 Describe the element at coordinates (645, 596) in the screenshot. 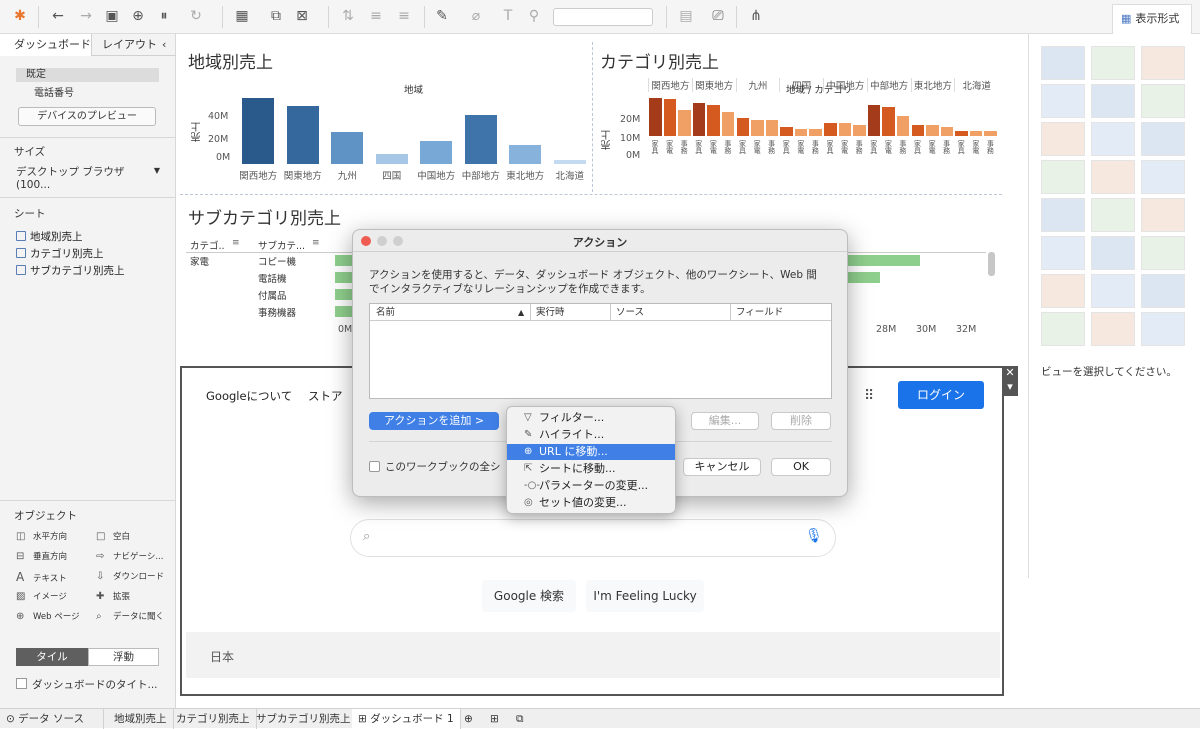

I see `feeling-lucky-button: I'm Feeling Lucky` at that location.